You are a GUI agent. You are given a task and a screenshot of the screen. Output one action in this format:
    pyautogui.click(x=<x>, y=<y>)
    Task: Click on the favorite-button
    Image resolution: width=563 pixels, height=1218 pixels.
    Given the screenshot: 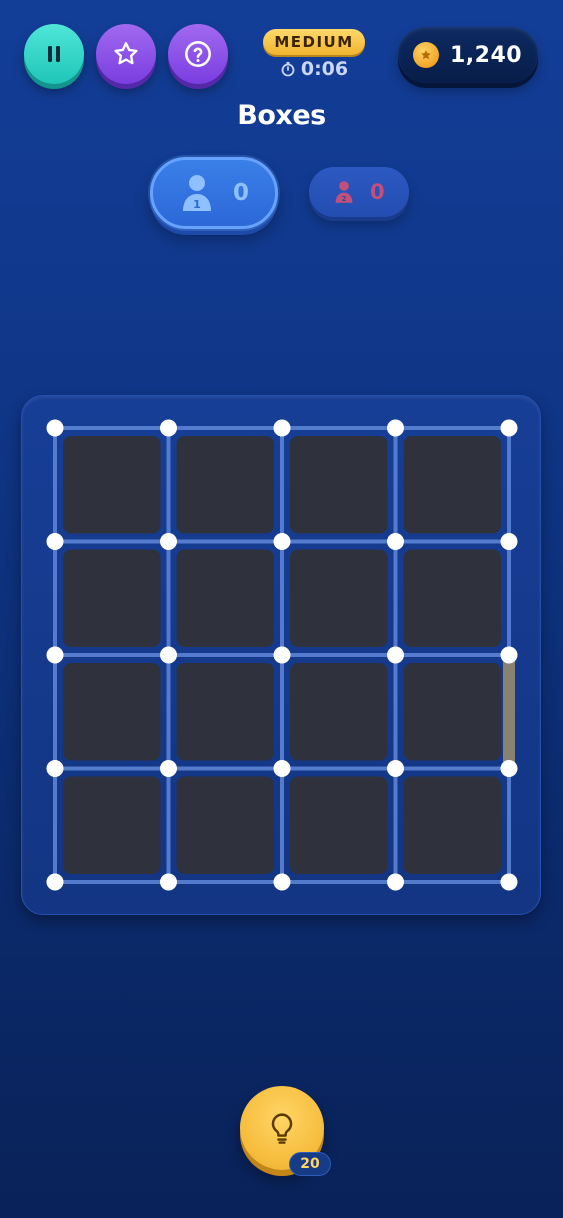 What is the action you would take?
    pyautogui.click(x=126, y=54)
    